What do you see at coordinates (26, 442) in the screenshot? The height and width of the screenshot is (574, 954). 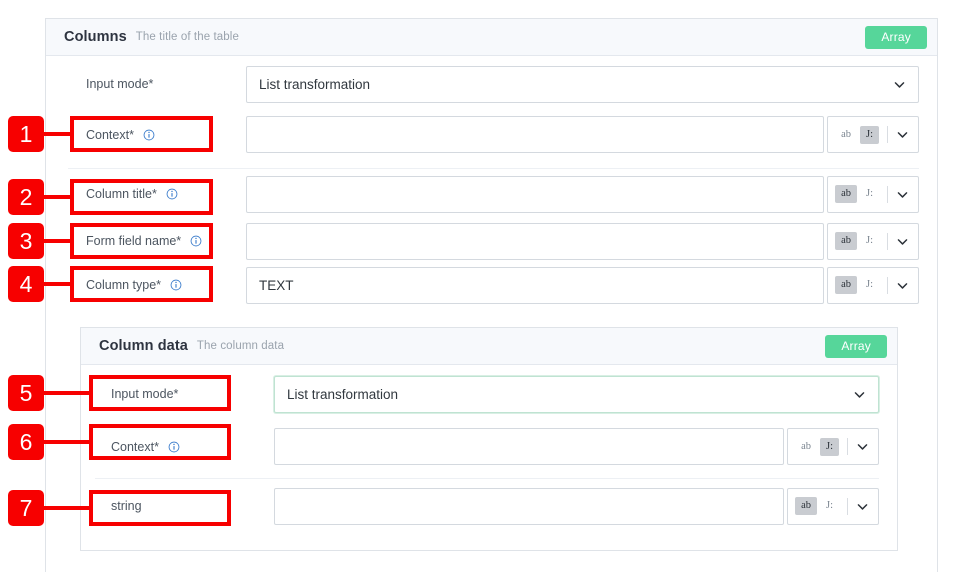 I see `annotation-badge-6: 6` at bounding box center [26, 442].